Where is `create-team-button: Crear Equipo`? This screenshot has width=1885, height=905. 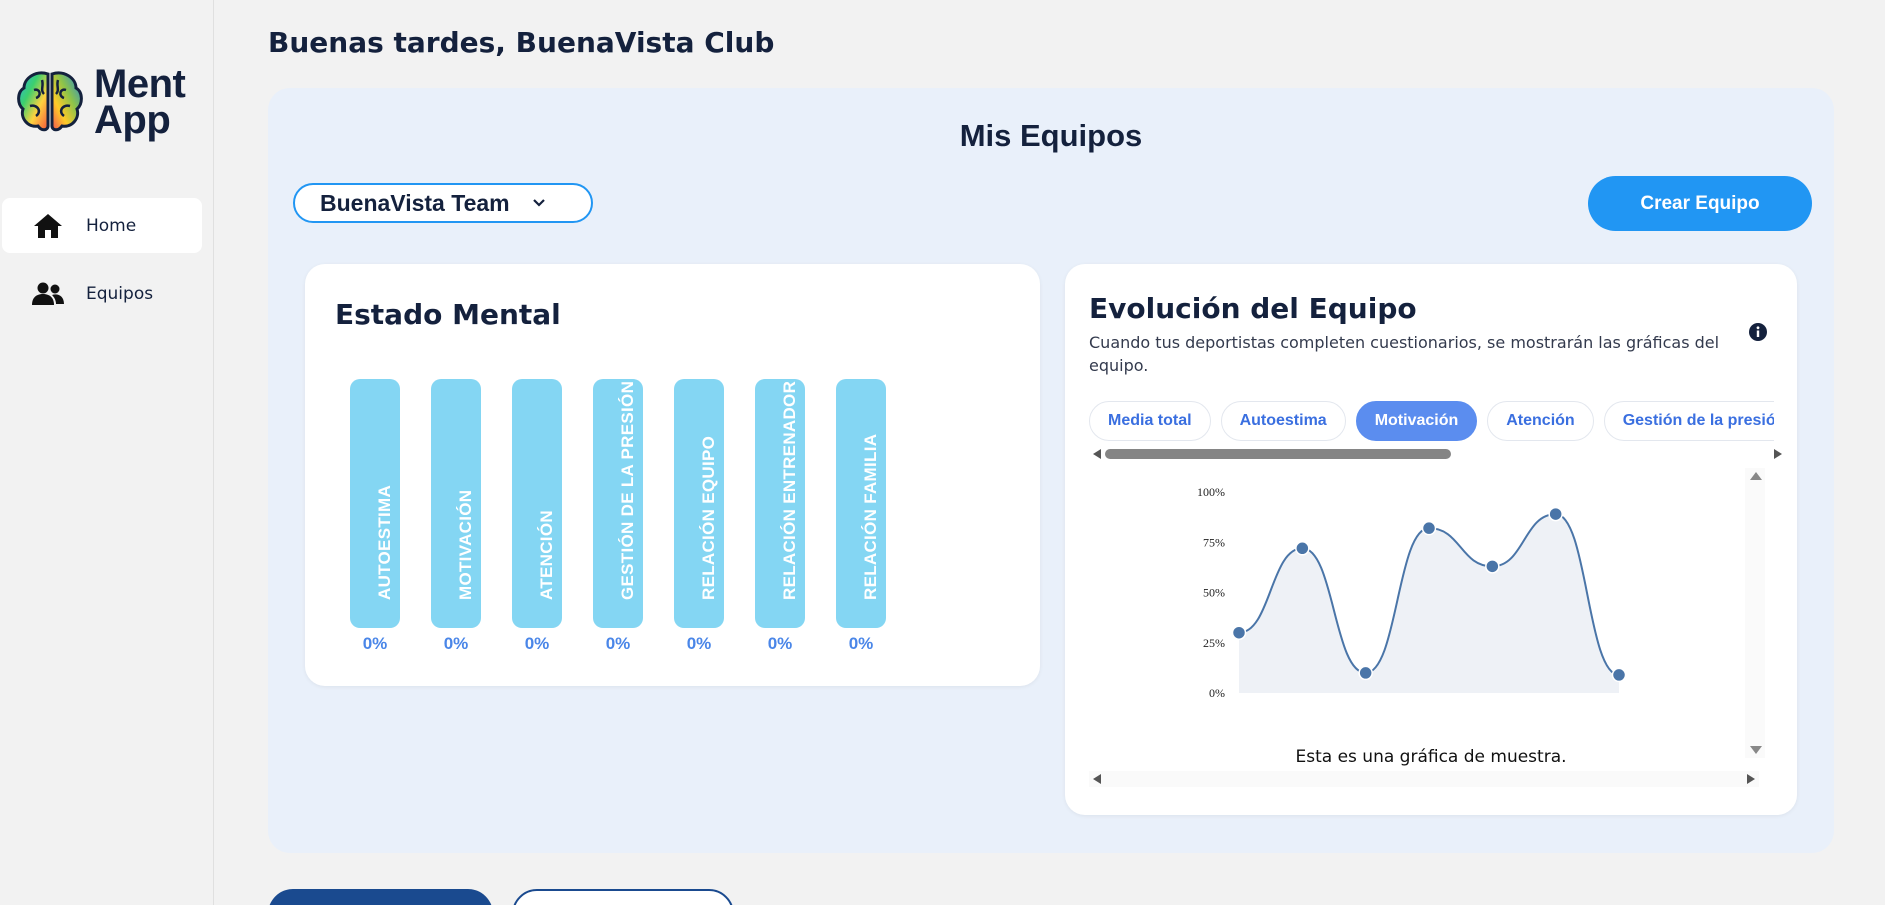
create-team-button: Crear Equipo is located at coordinates (1700, 203).